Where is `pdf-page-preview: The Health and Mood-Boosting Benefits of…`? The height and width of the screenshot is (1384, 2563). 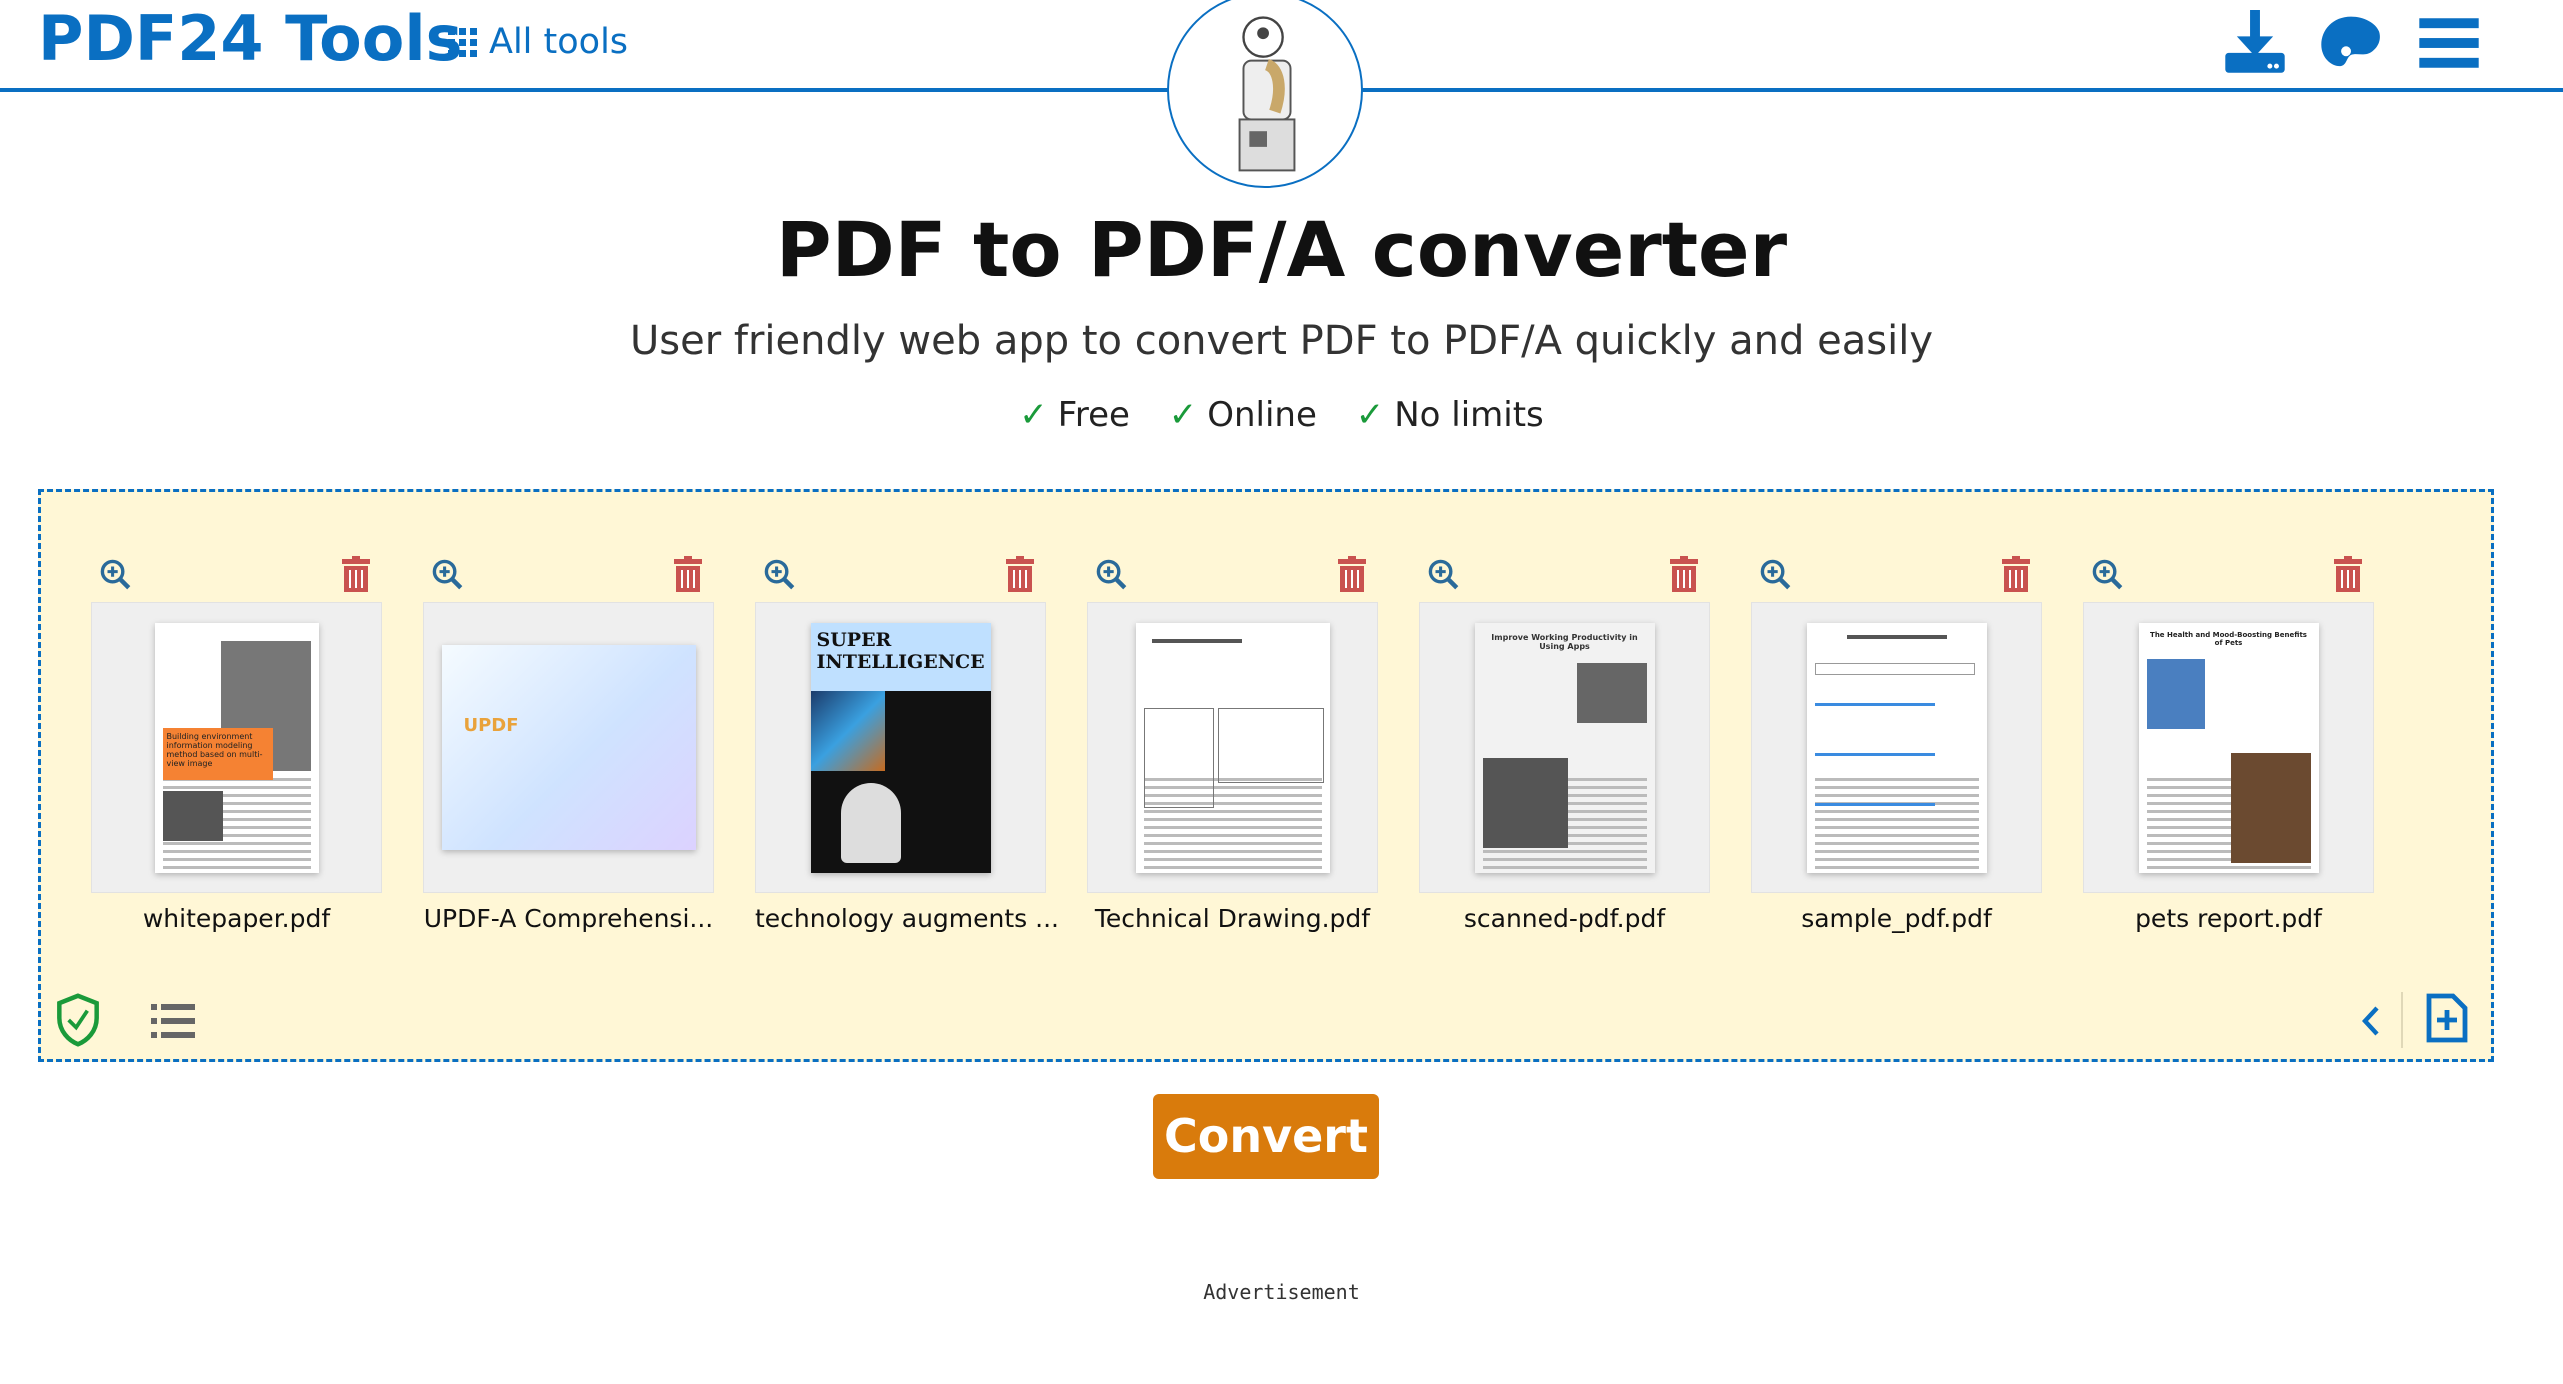 pdf-page-preview: The Health and Mood-Boosting Benefits of… is located at coordinates (2228, 747).